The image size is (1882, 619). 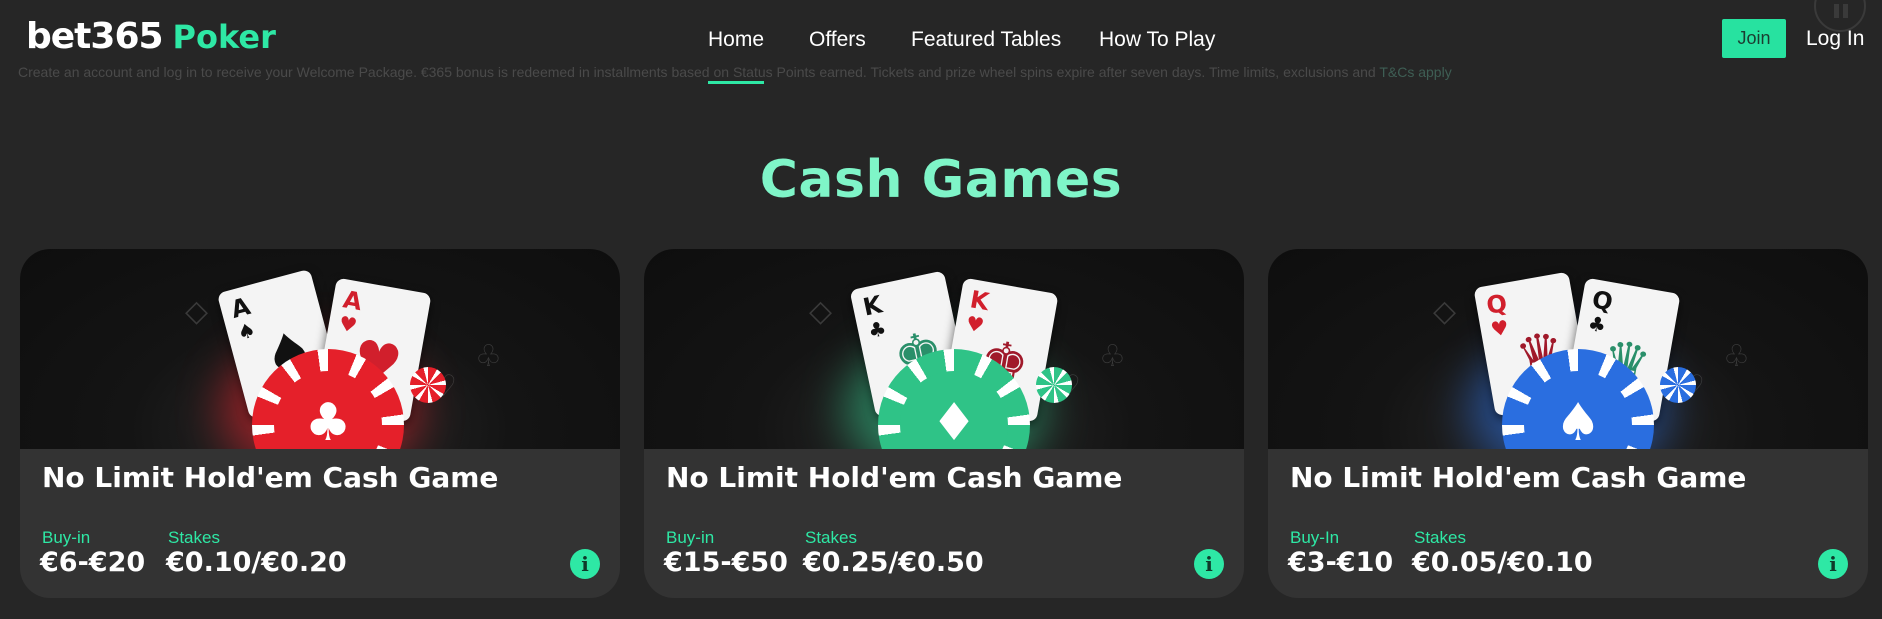 What do you see at coordinates (944, 349) in the screenshot?
I see `card-artwork: ◇ ♧ ♡ K ♣ ♚ K ♥ ♚ ♦` at bounding box center [944, 349].